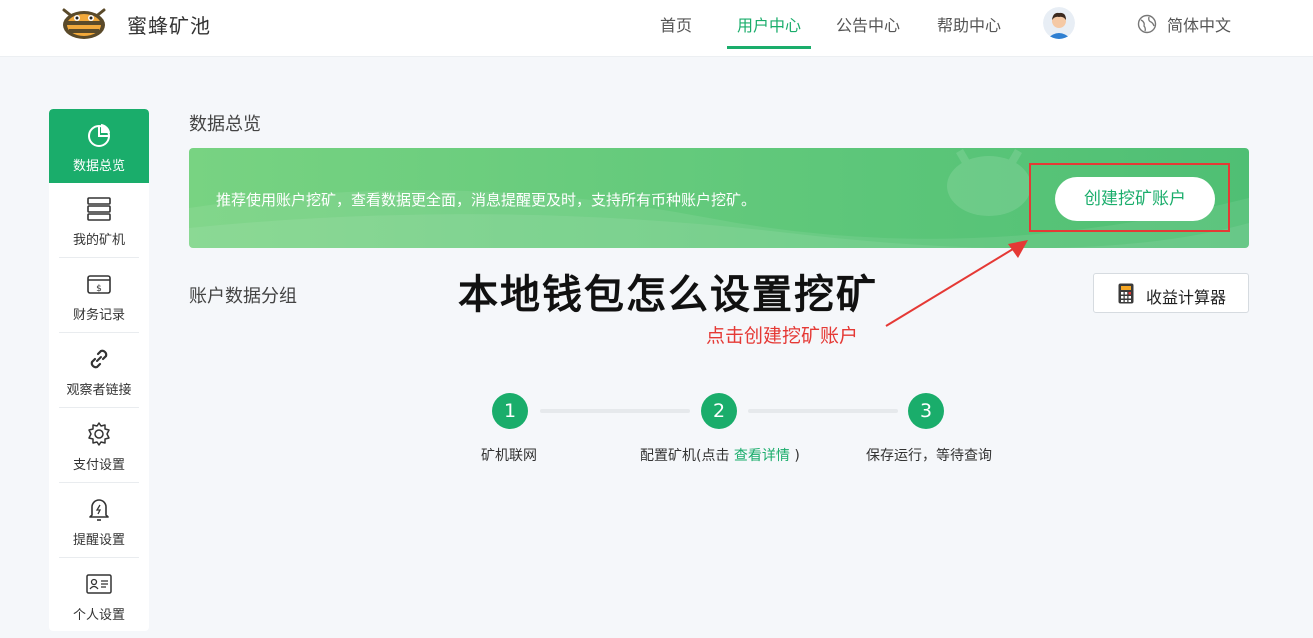 The image size is (1313, 638). I want to click on wallet-icon: $, so click(99, 284).